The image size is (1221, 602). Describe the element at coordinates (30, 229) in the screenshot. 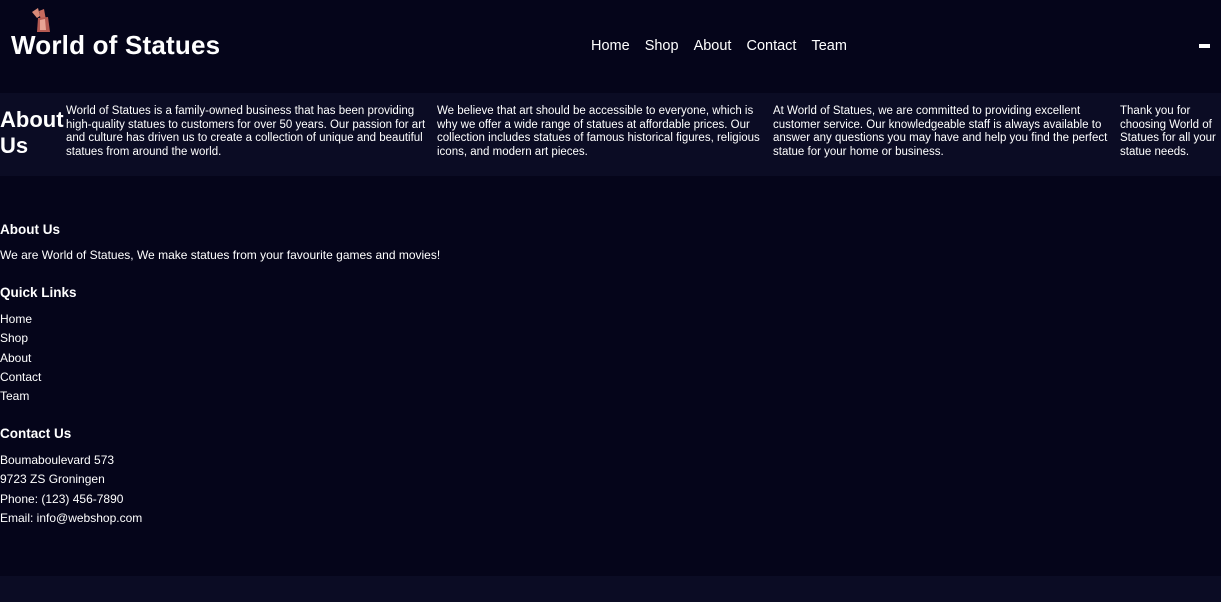

I see `footer-about-title: About Us` at that location.